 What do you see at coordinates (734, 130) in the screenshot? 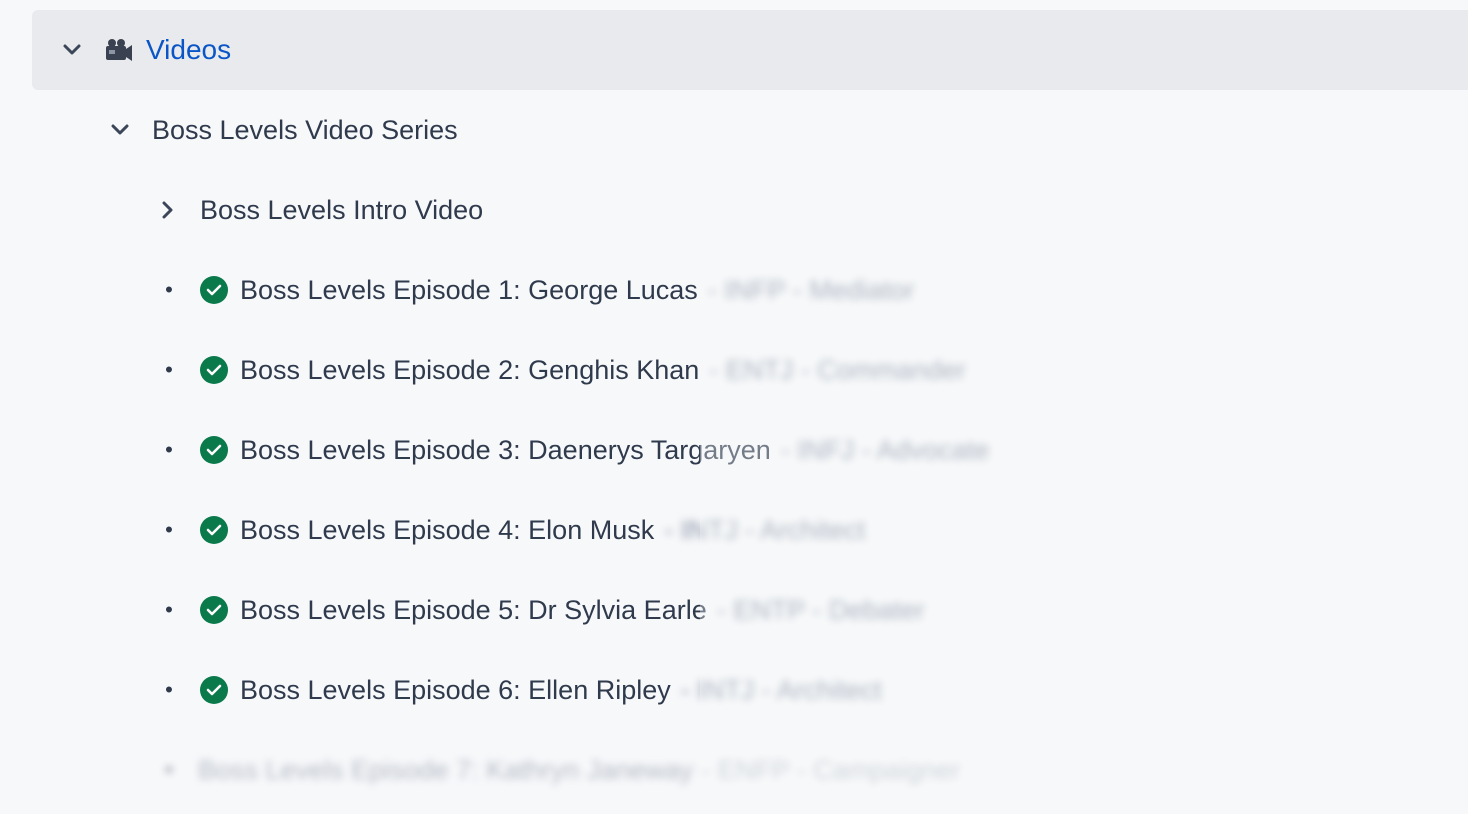
I see `tree-node-series: Boss Levels Video Series` at bounding box center [734, 130].